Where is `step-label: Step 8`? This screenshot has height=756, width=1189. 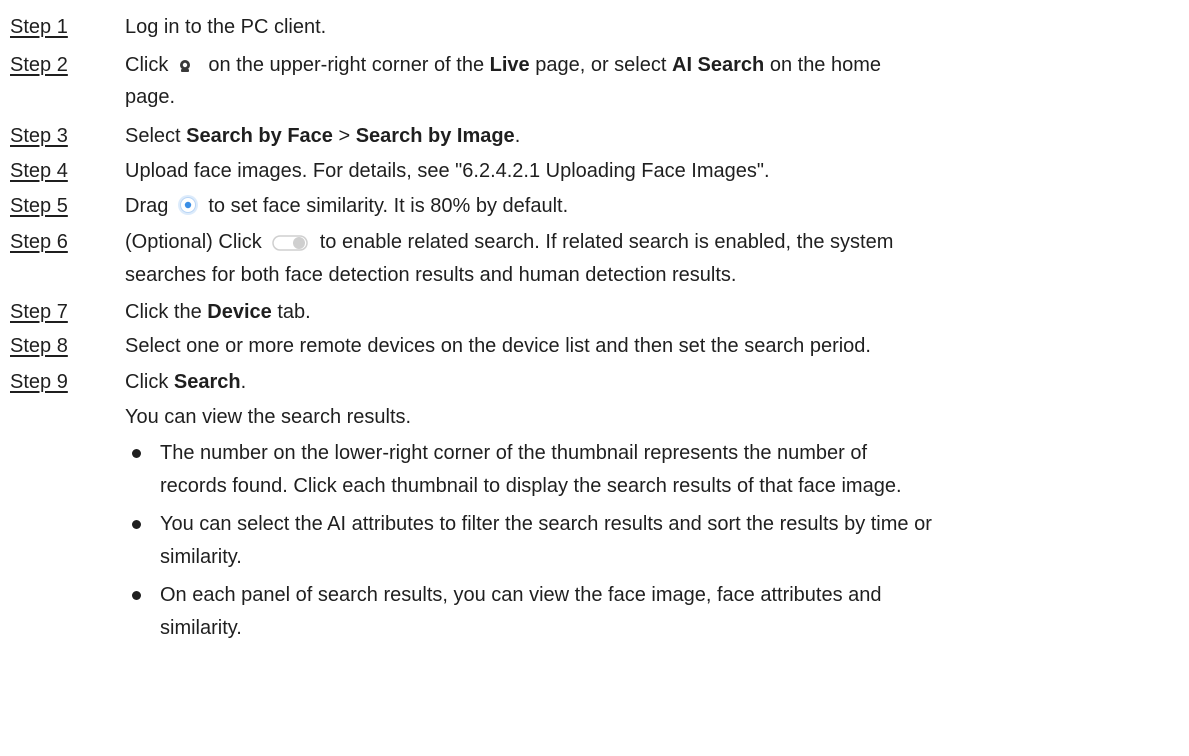 step-label: Step 8 is located at coordinates (39, 346).